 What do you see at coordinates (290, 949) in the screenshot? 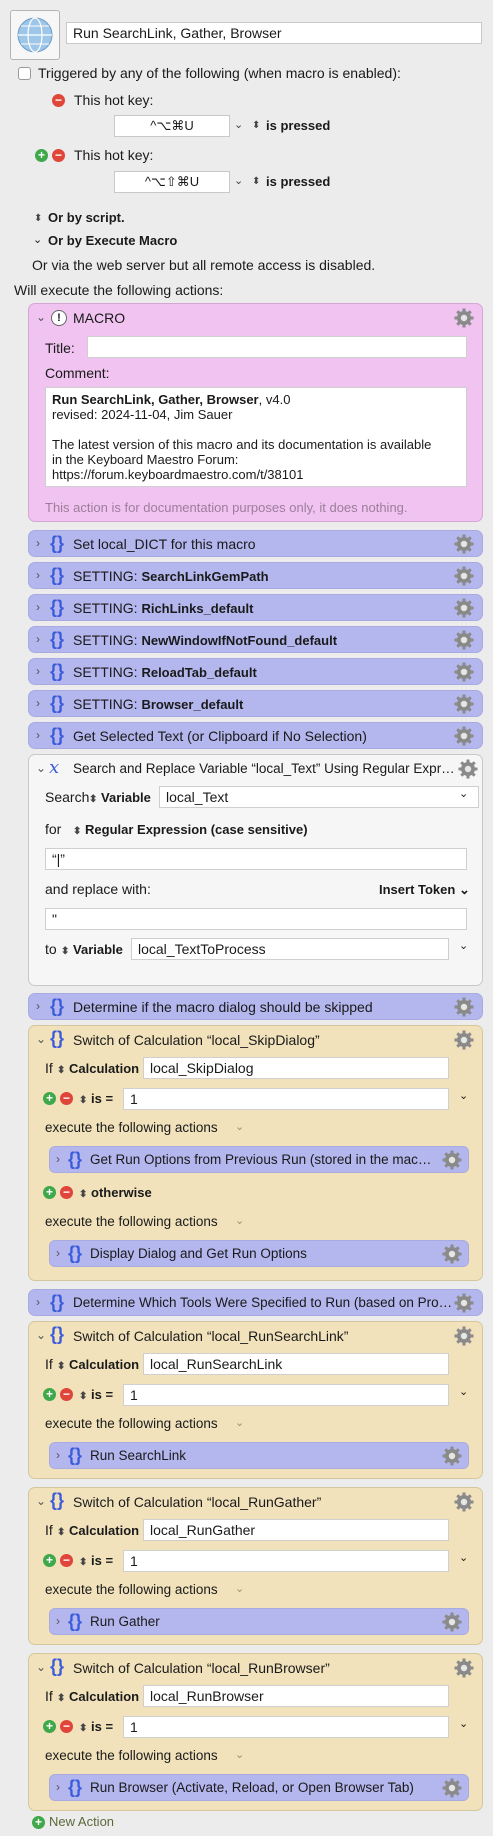
I see `to-variable-field: local_TextToProcess` at bounding box center [290, 949].